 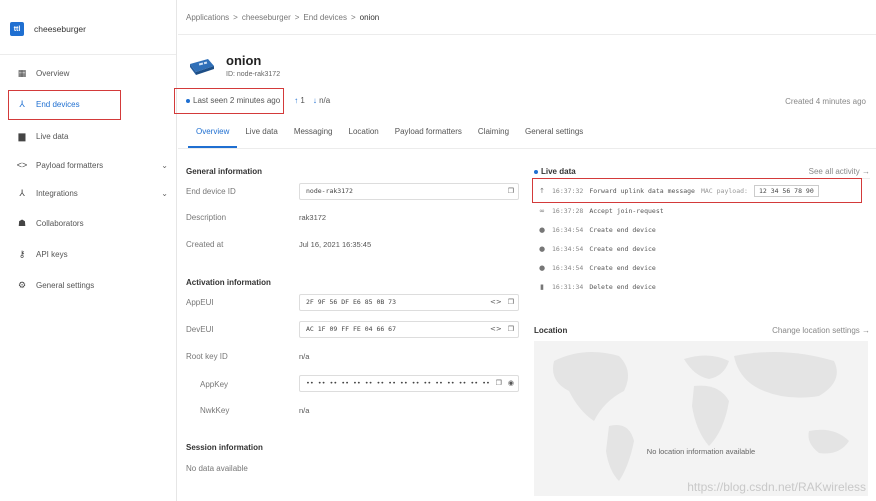 I want to click on device-id: ID: node-rak3172, so click(x=253, y=74).